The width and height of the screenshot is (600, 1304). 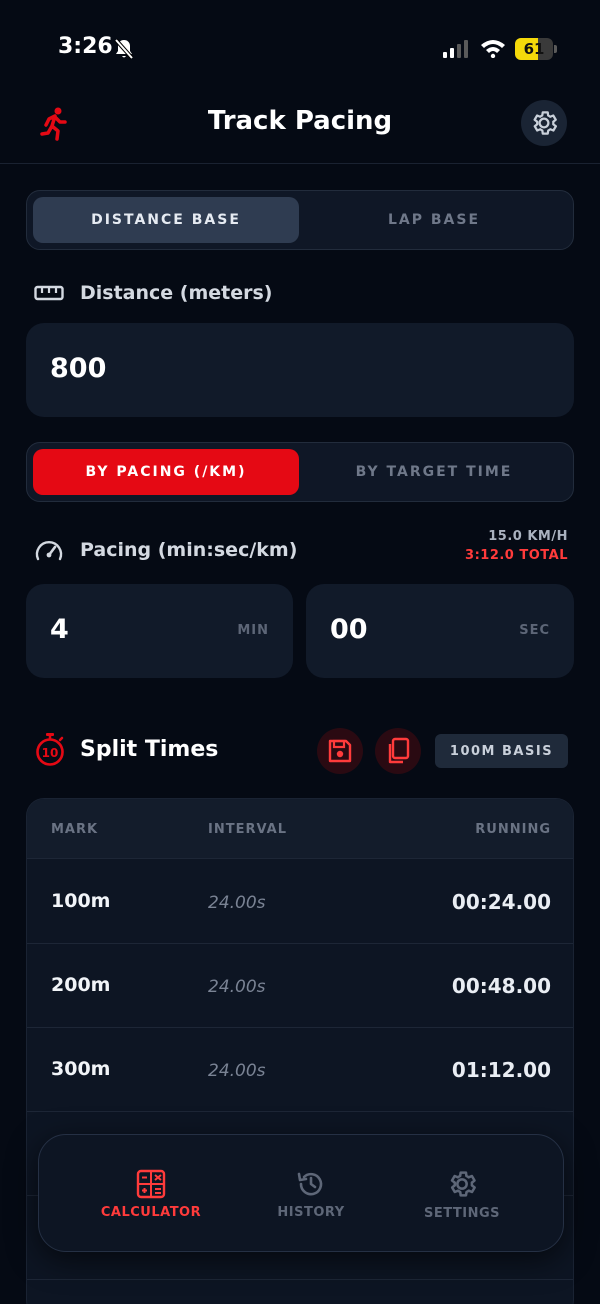 What do you see at coordinates (176, 293) in the screenshot?
I see `distance-label: Distance (meters)` at bounding box center [176, 293].